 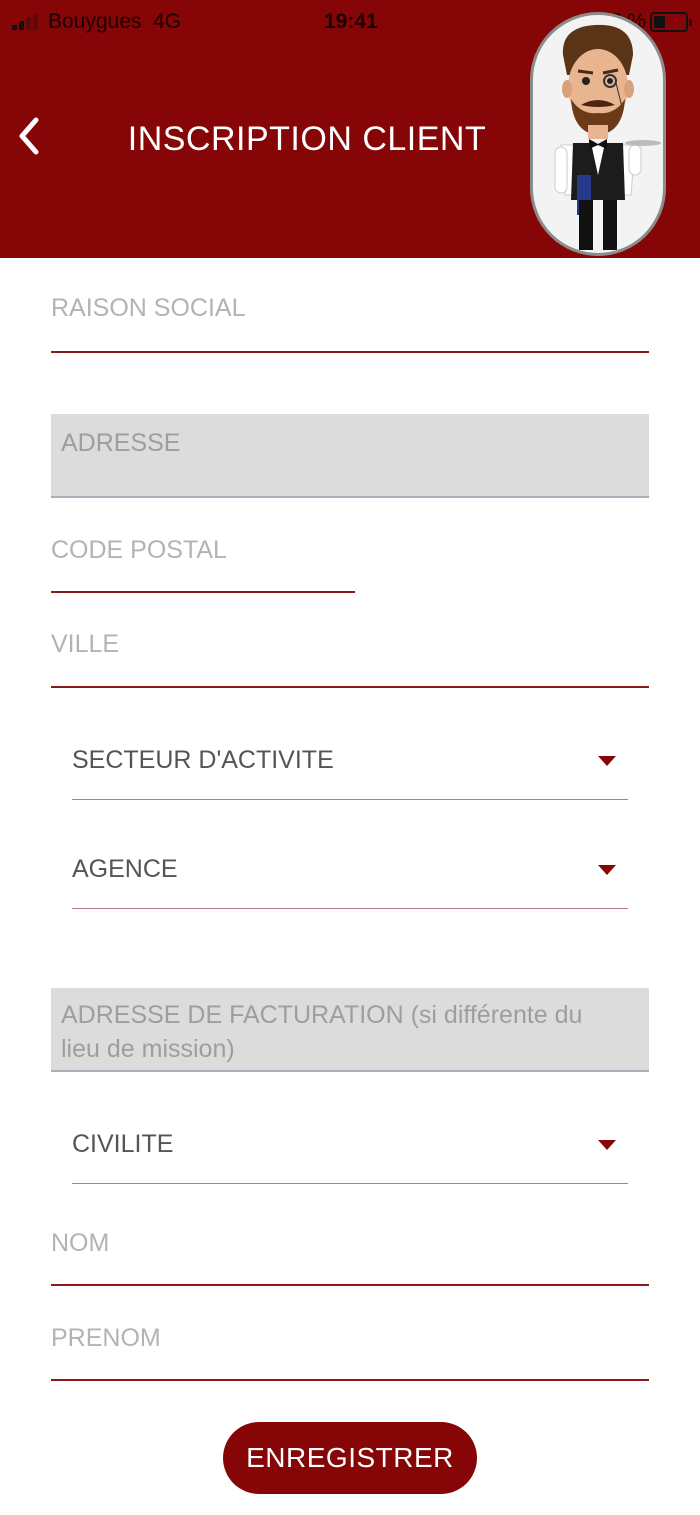 What do you see at coordinates (125, 869) in the screenshot?
I see `agence-label: AGENCE` at bounding box center [125, 869].